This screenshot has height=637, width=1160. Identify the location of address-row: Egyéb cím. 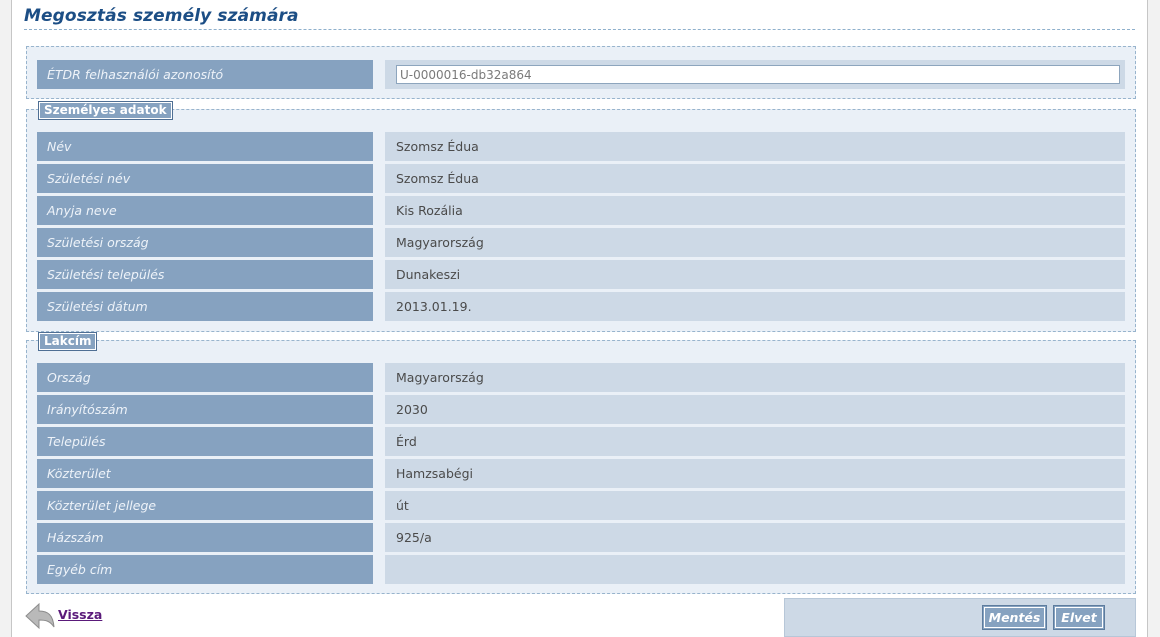
(581, 569).